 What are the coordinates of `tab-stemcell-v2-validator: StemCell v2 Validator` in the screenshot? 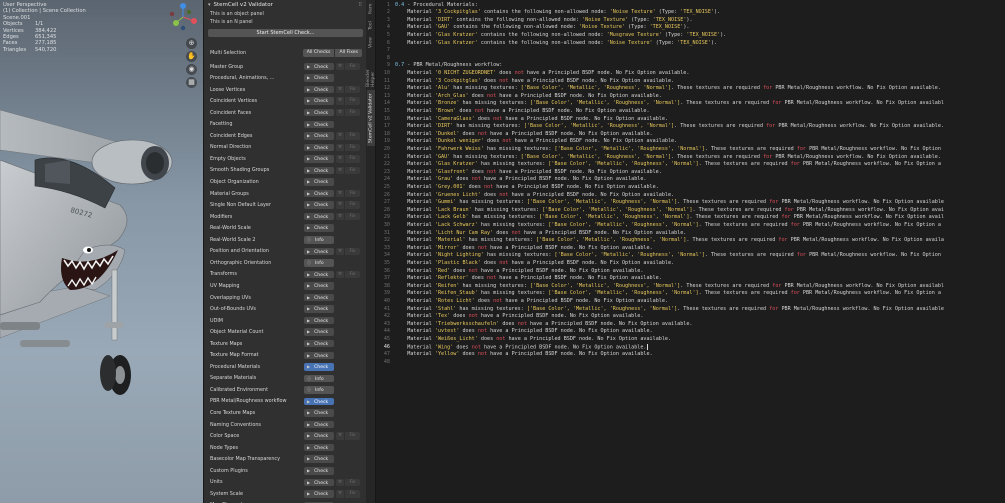 It's located at (371, 118).